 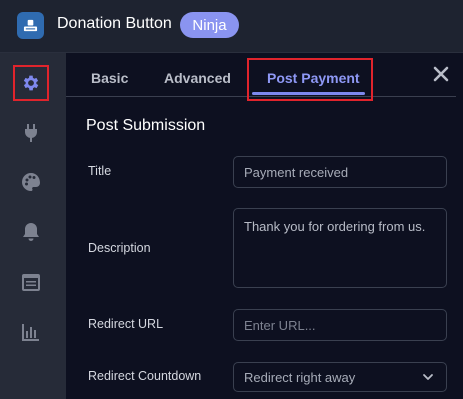 What do you see at coordinates (300, 377) in the screenshot?
I see `redirect-countdown-value: Redirect right away` at bounding box center [300, 377].